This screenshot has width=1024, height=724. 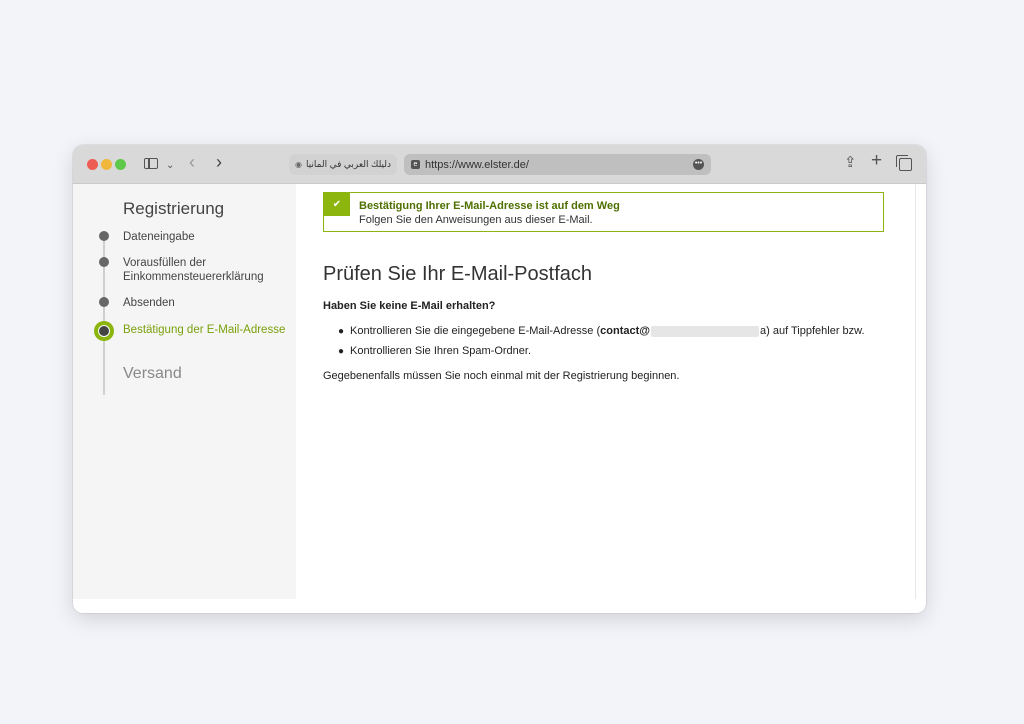 I want to click on minimize-window-button, so click(x=106, y=164).